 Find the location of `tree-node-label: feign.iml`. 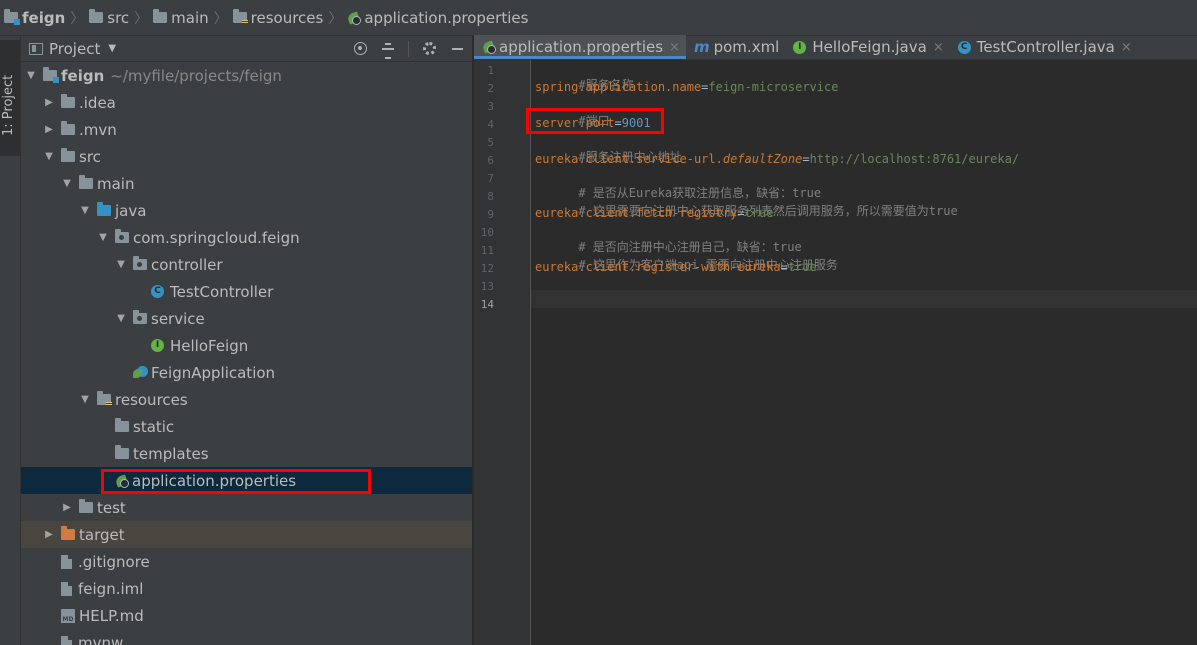

tree-node-label: feign.iml is located at coordinates (111, 588).